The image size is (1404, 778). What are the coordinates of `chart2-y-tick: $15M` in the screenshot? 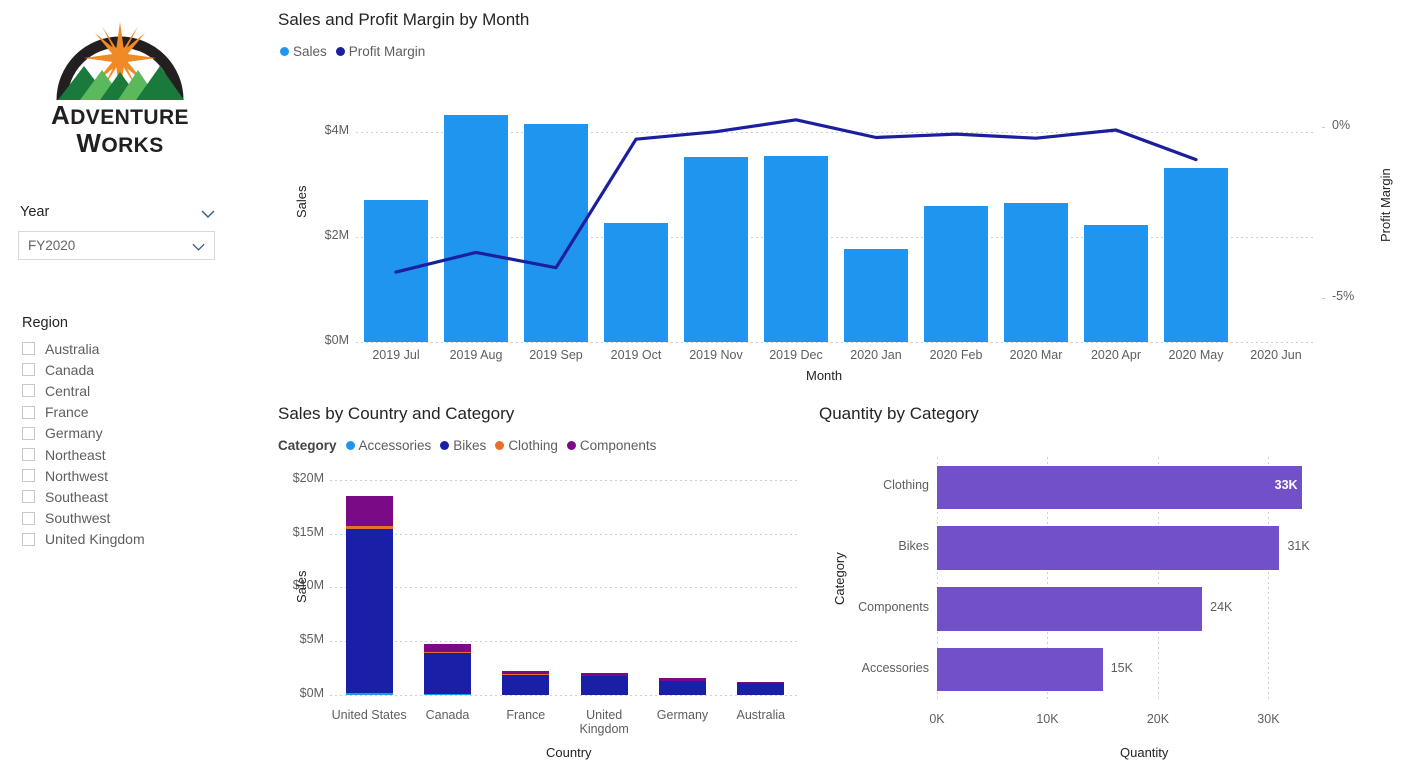 It's located at (308, 531).